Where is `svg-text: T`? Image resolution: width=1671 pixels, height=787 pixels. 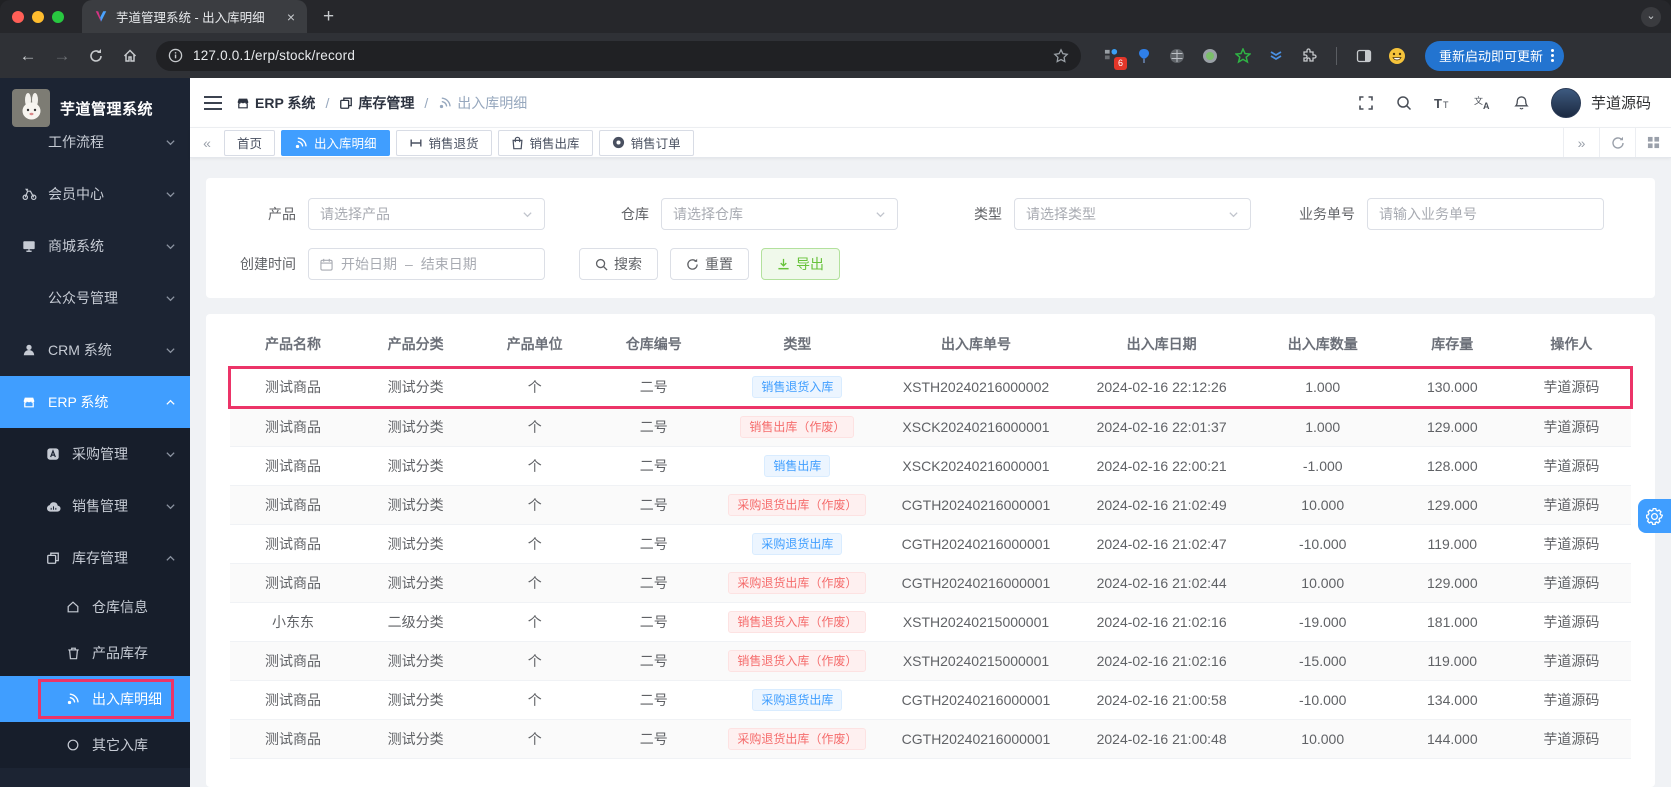
svg-text: T is located at coordinates (1438, 103).